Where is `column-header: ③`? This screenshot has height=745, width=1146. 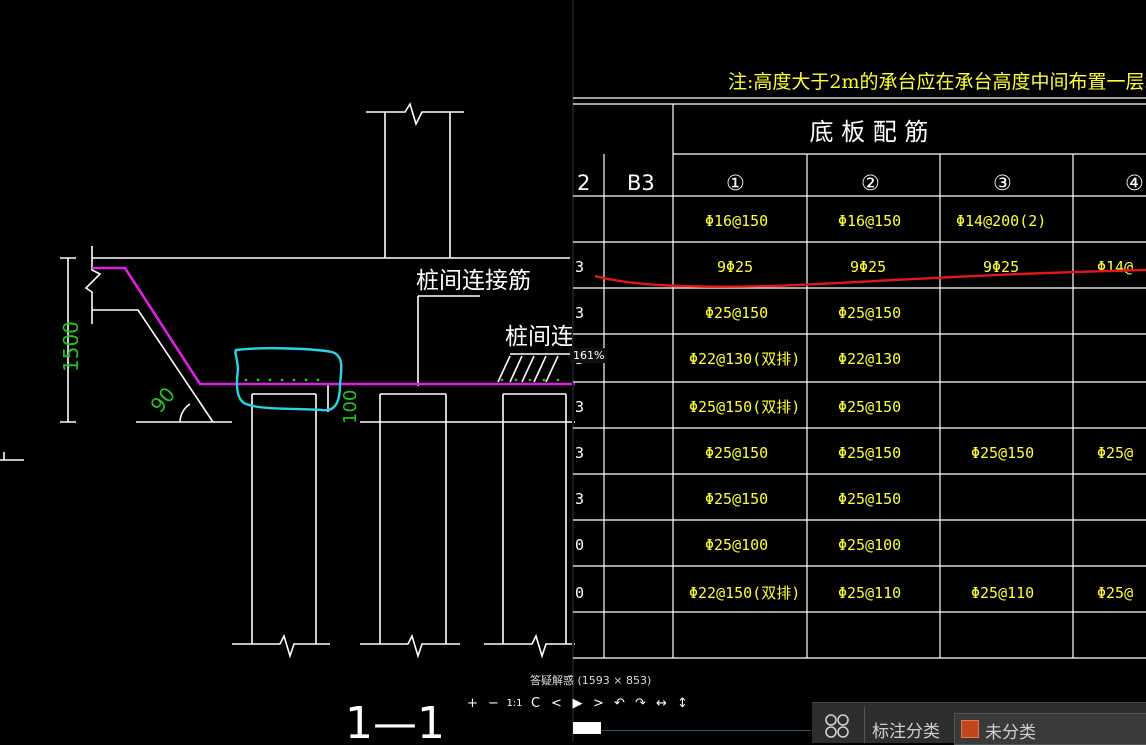 column-header: ③ is located at coordinates (1002, 183).